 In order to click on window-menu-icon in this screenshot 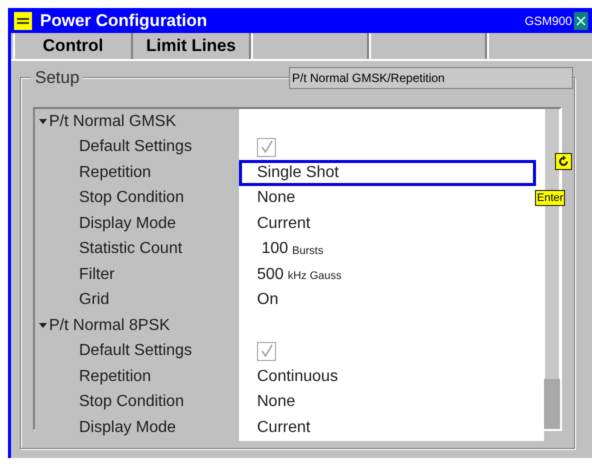, I will do `click(23, 21)`.